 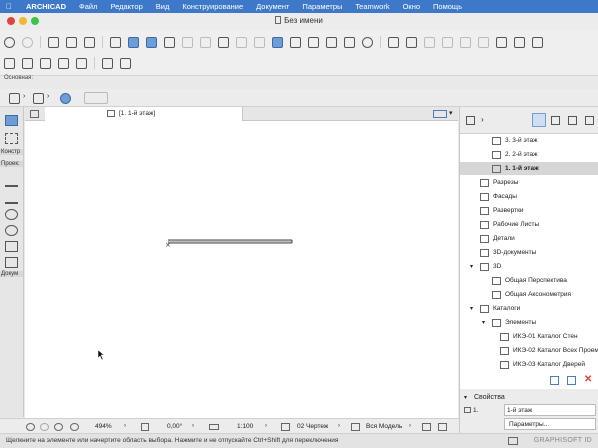 I want to click on graphic-override-icon, so click(x=81, y=63).